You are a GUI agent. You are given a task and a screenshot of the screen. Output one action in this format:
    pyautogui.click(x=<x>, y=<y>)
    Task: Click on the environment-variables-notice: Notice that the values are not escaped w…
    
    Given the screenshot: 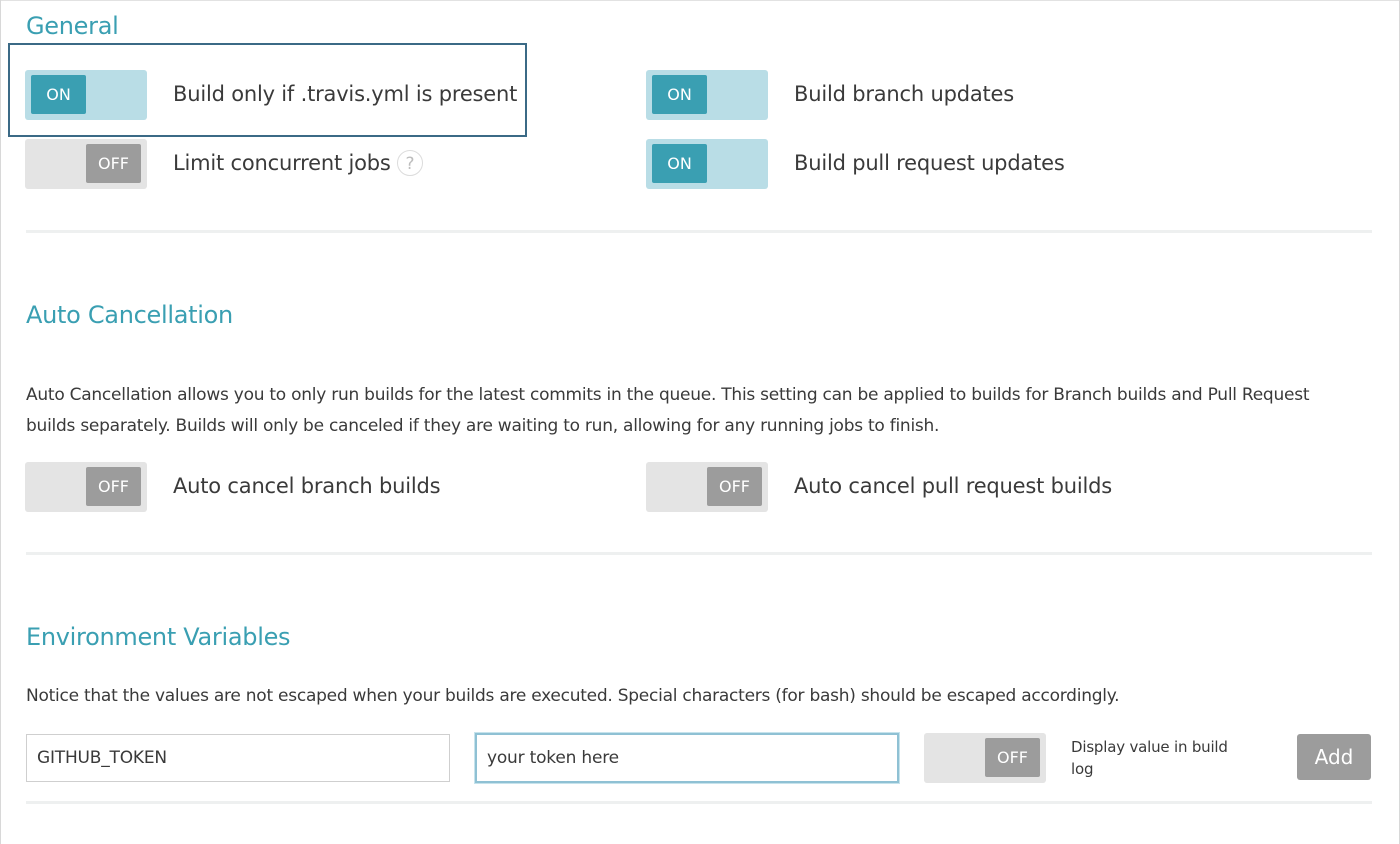 What is the action you would take?
    pyautogui.click(x=573, y=696)
    